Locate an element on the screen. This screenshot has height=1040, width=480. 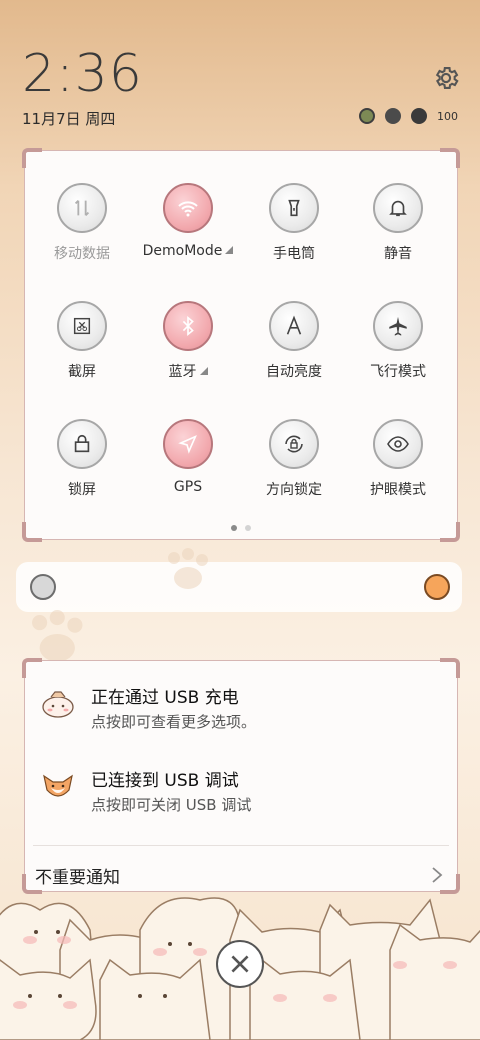
battery-icon is located at coordinates (419, 116).